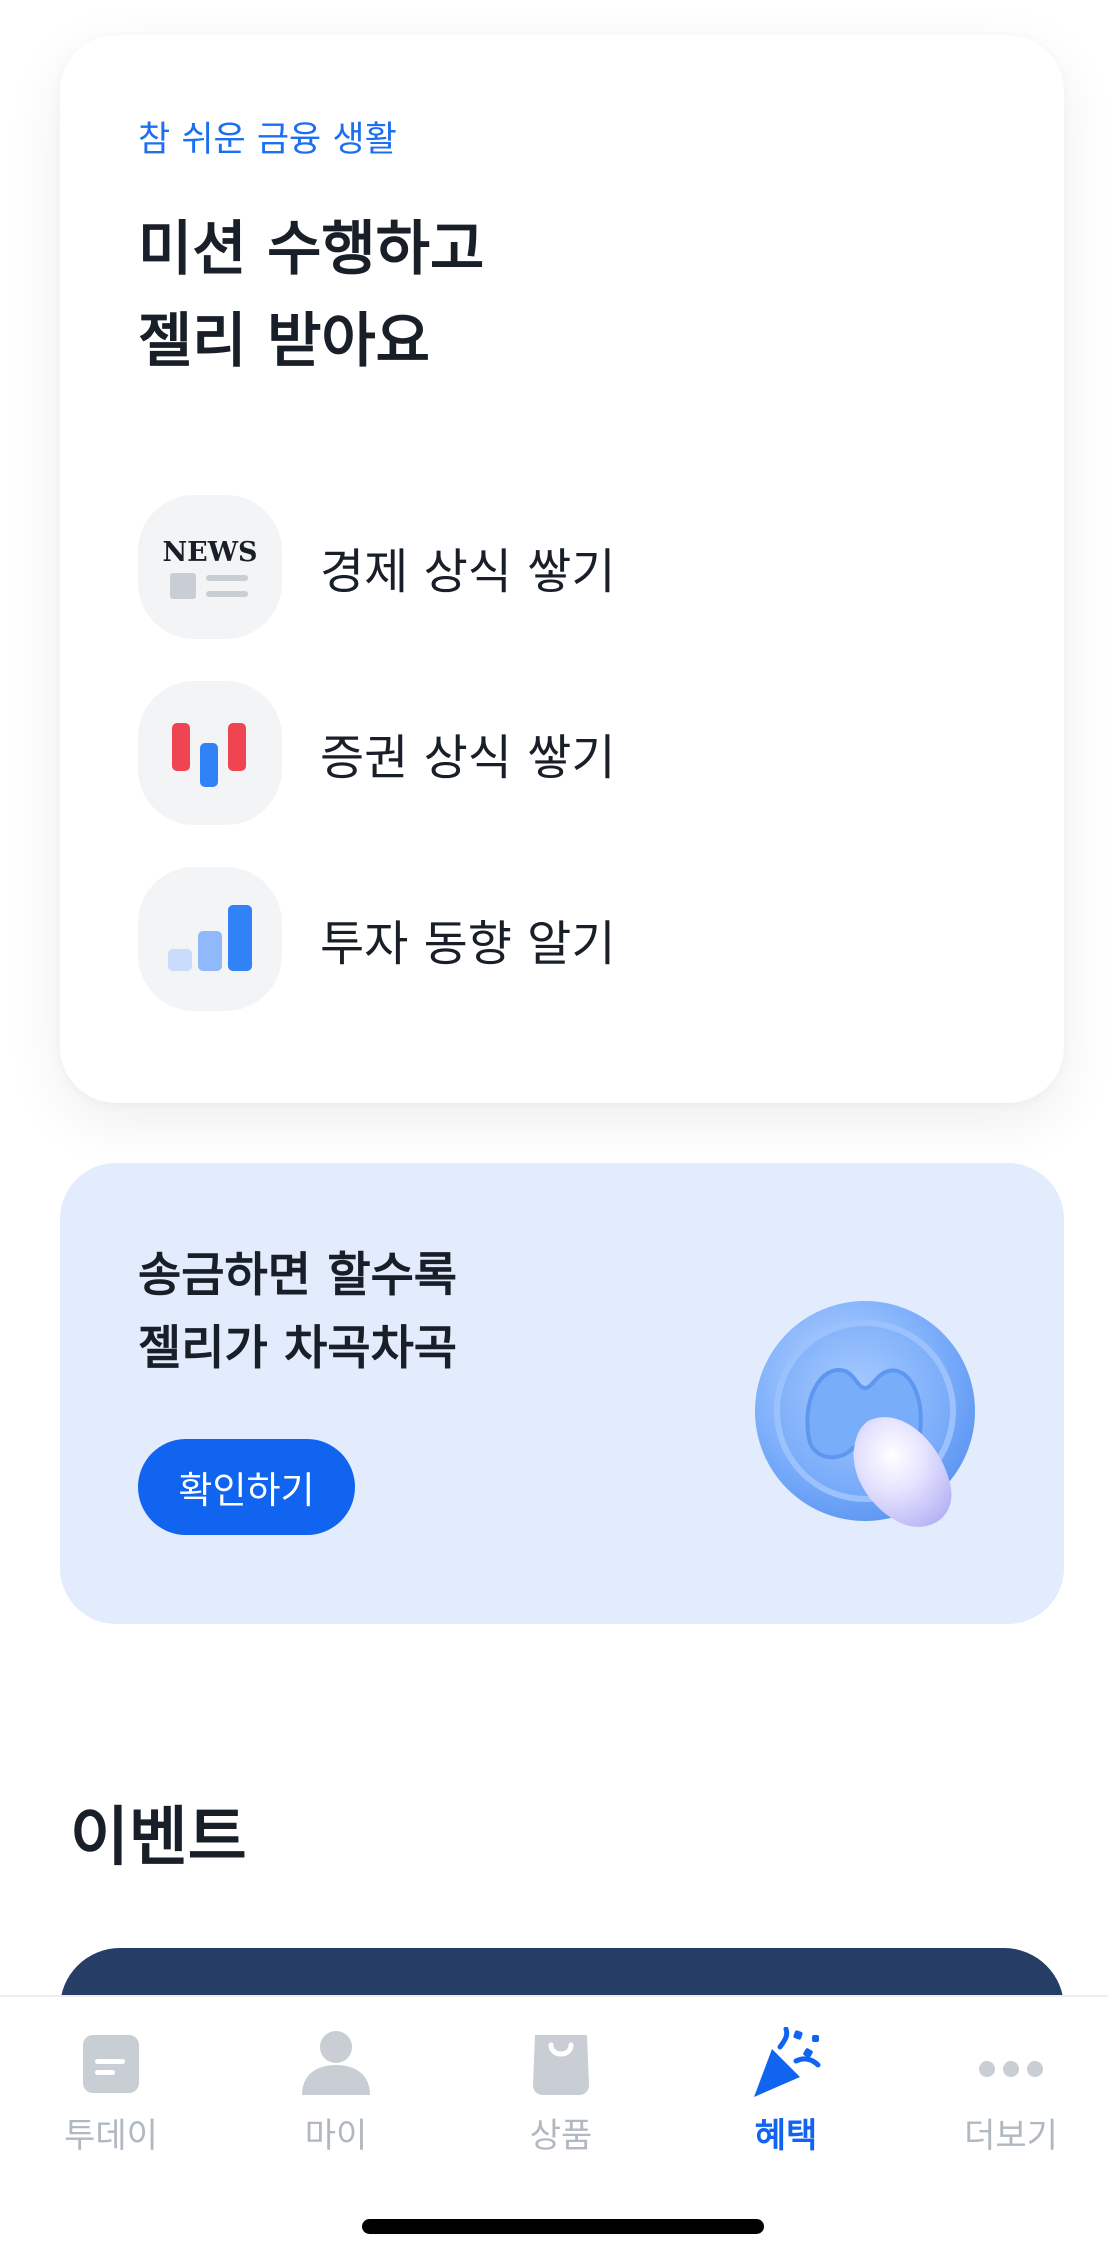 The height and width of the screenshot is (2259, 1108). I want to click on mission-subtitle: 참 쉬운 금융 생활, so click(267, 140).